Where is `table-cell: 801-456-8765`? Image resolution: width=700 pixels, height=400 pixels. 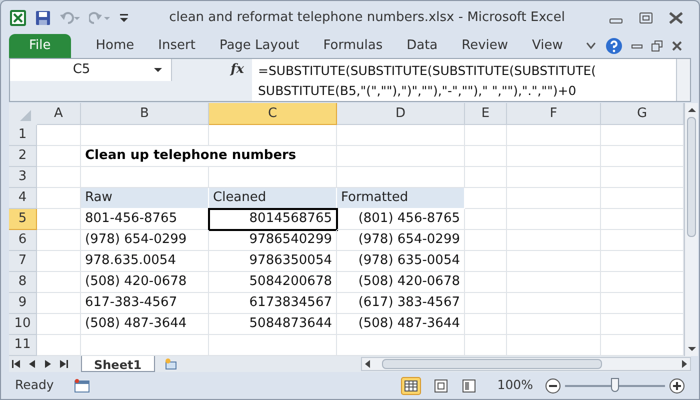
table-cell: 801-456-8765 is located at coordinates (145, 219).